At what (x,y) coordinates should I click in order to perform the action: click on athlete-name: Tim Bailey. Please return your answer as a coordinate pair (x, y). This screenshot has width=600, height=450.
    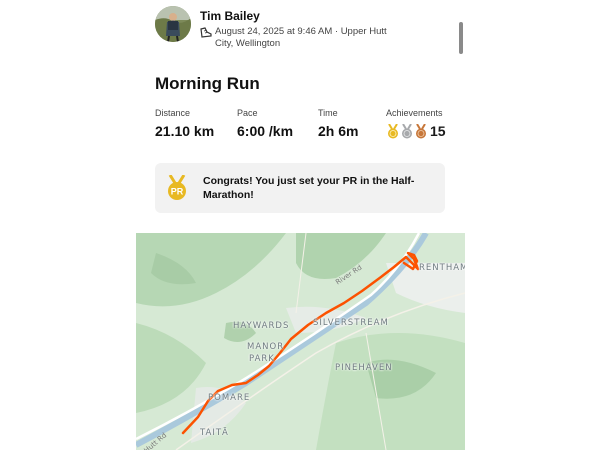
    Looking at the image, I should click on (230, 16).